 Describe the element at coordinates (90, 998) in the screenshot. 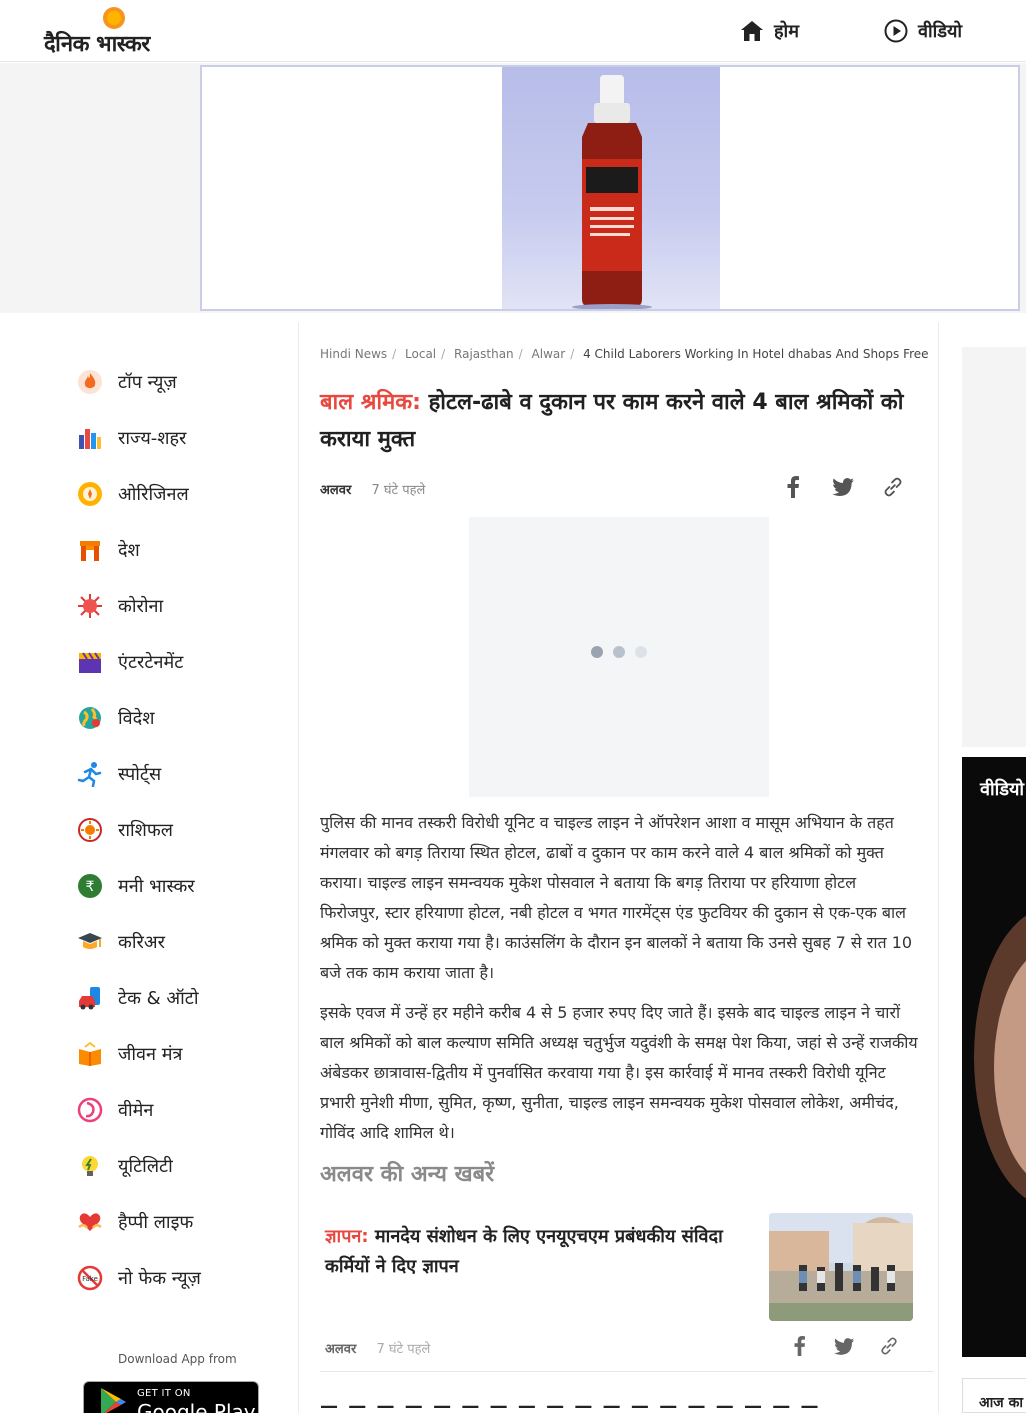

I see `tech-auto-icon` at that location.